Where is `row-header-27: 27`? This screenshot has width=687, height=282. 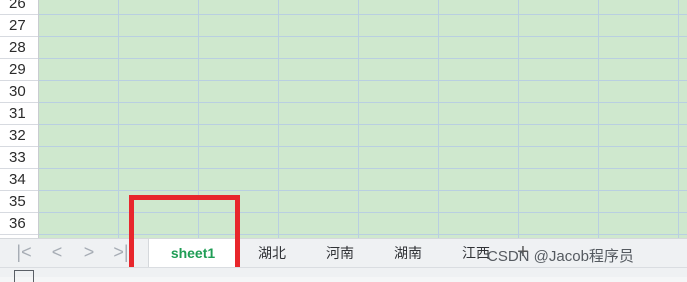 row-header-27: 27 is located at coordinates (19, 26).